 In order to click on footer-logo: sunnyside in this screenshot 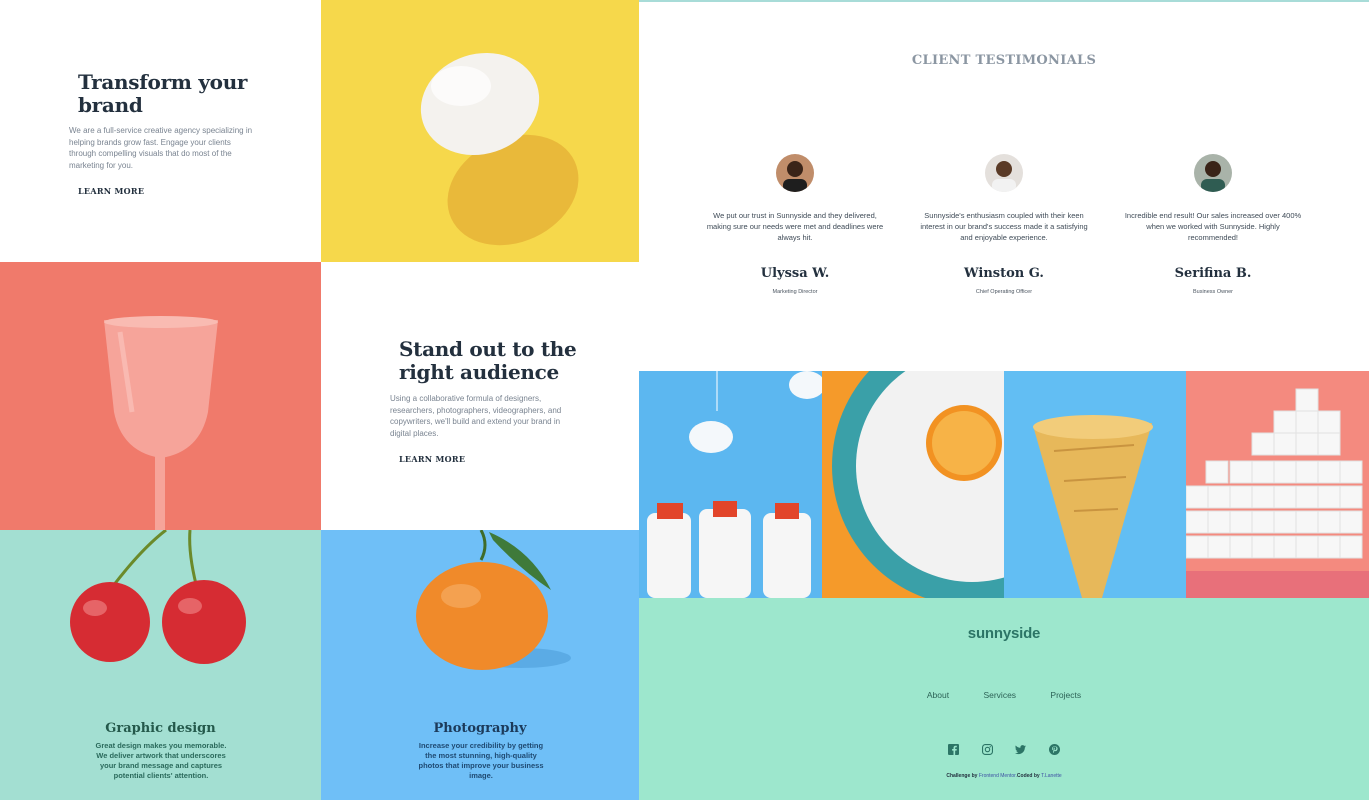, I will do `click(1004, 633)`.